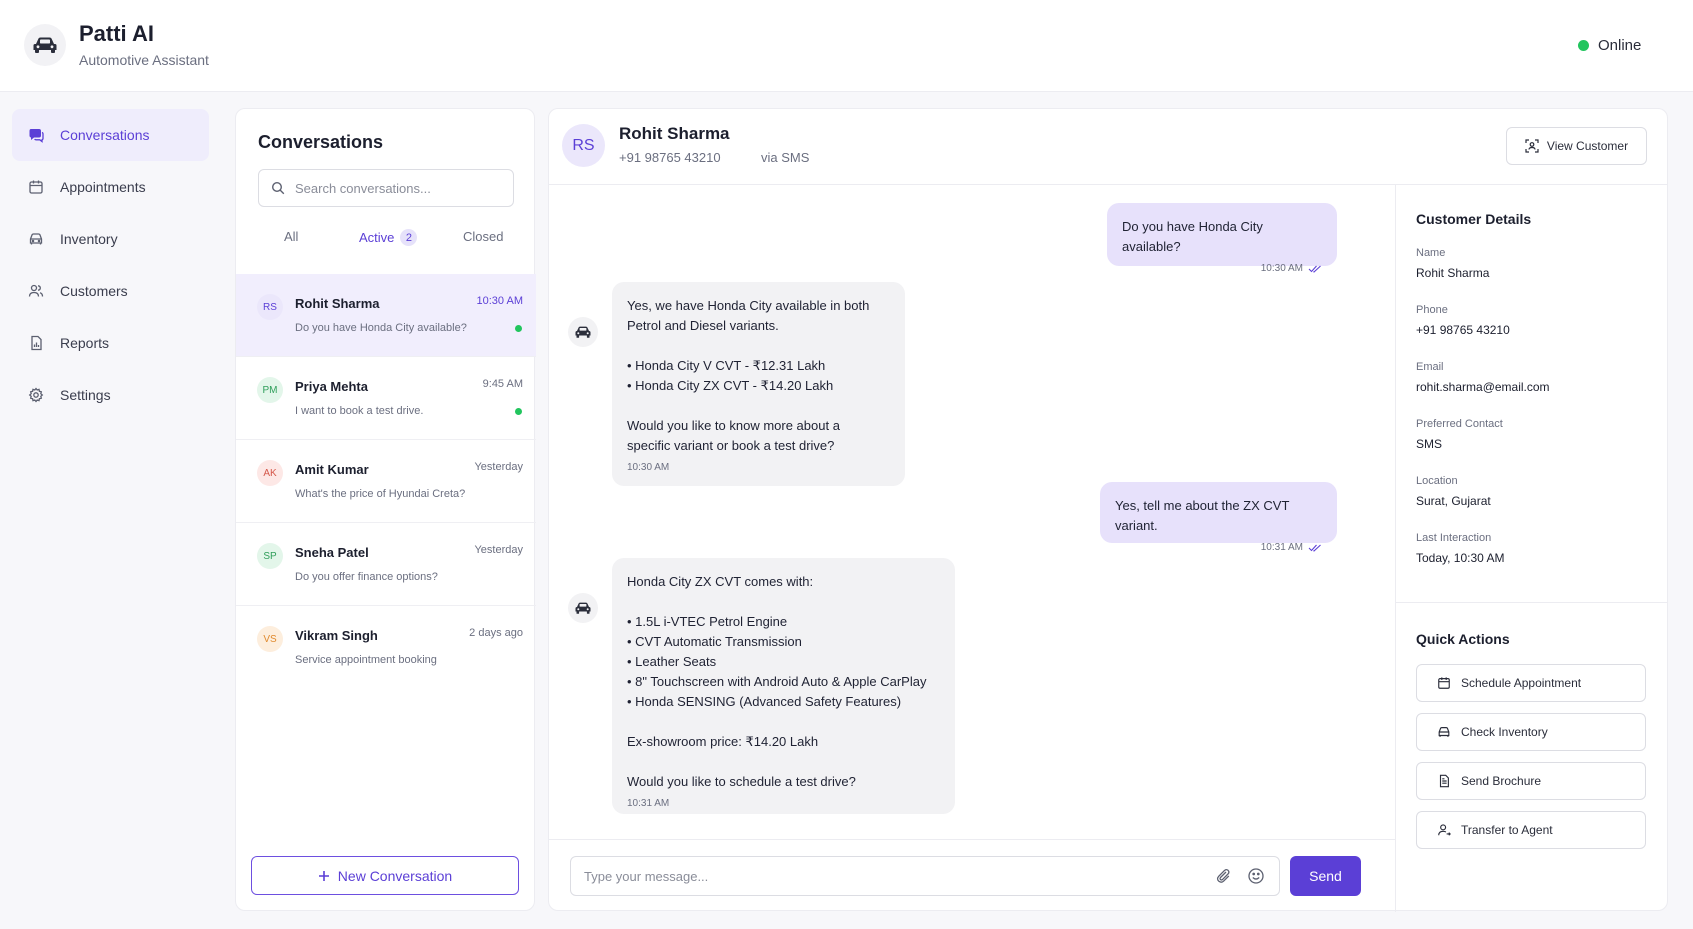 Image resolution: width=1693 pixels, height=929 pixels. I want to click on field-value: rohit.sharma@email.com, so click(1483, 387).